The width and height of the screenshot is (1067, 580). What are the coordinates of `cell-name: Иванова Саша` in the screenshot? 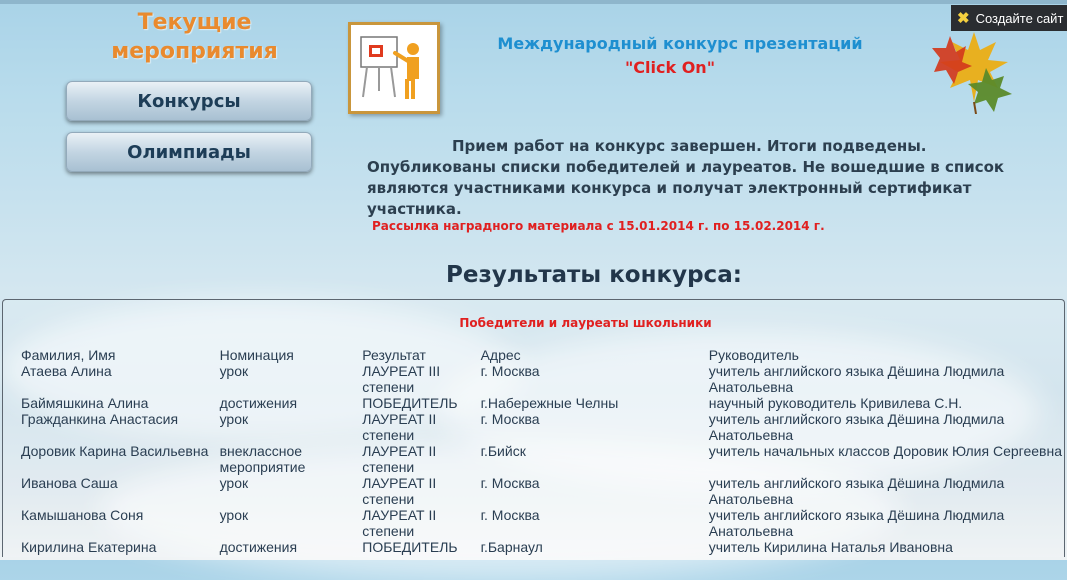 It's located at (69, 483).